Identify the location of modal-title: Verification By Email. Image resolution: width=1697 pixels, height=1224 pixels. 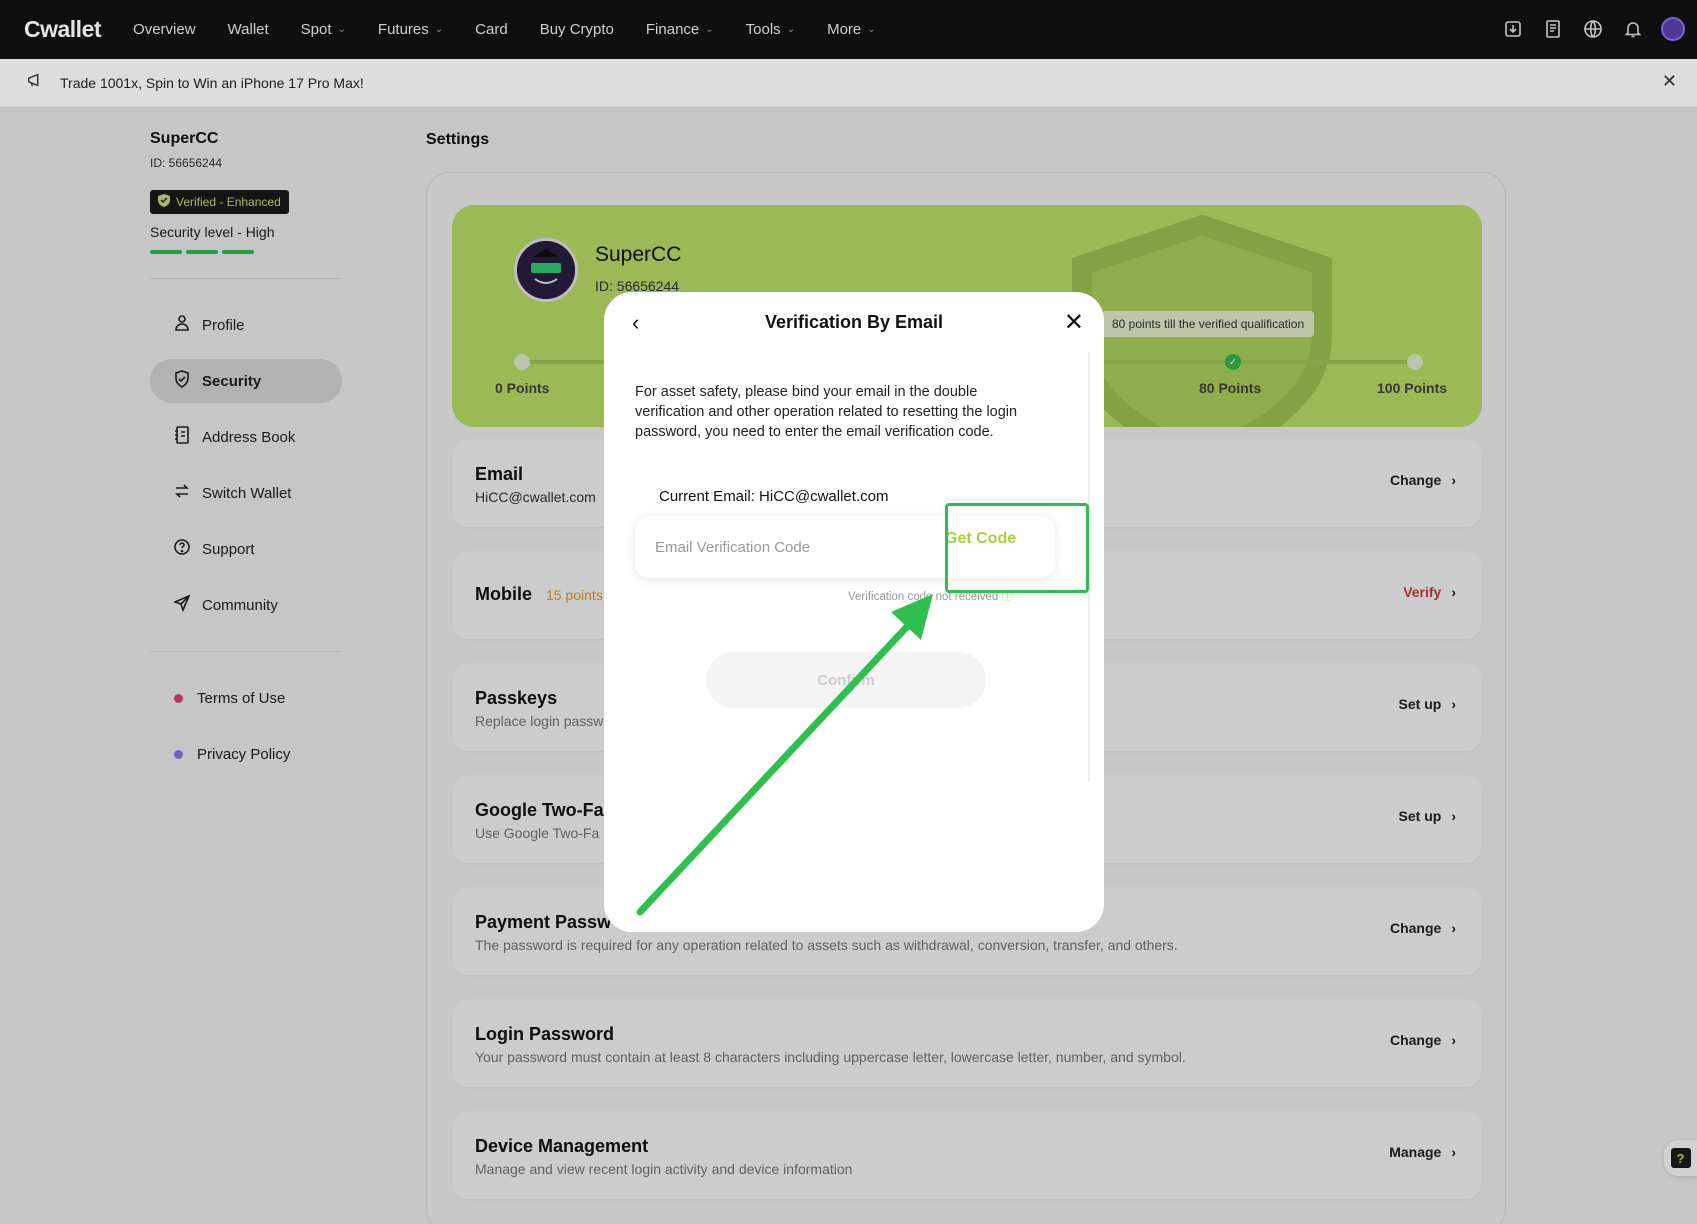
(854, 322).